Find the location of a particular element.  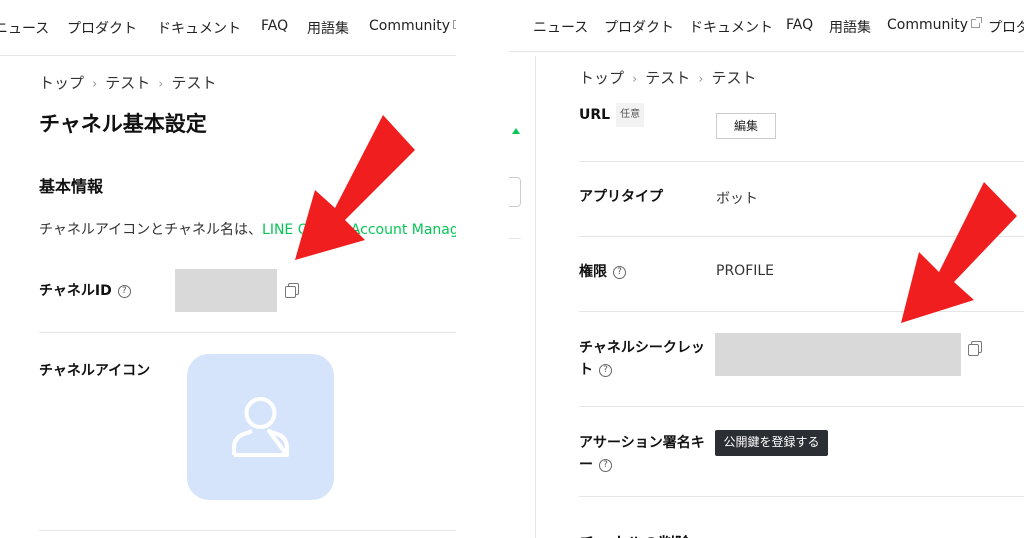

permission-value: PROFILE is located at coordinates (745, 271).